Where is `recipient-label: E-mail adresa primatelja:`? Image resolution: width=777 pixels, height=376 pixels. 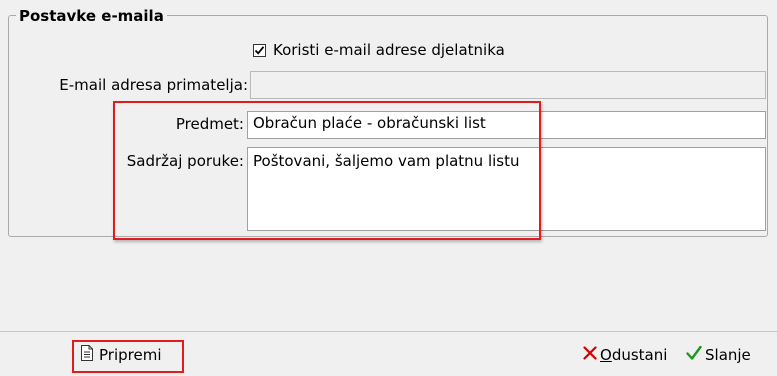 recipient-label: E-mail adresa primatelja: is located at coordinates (153, 85).